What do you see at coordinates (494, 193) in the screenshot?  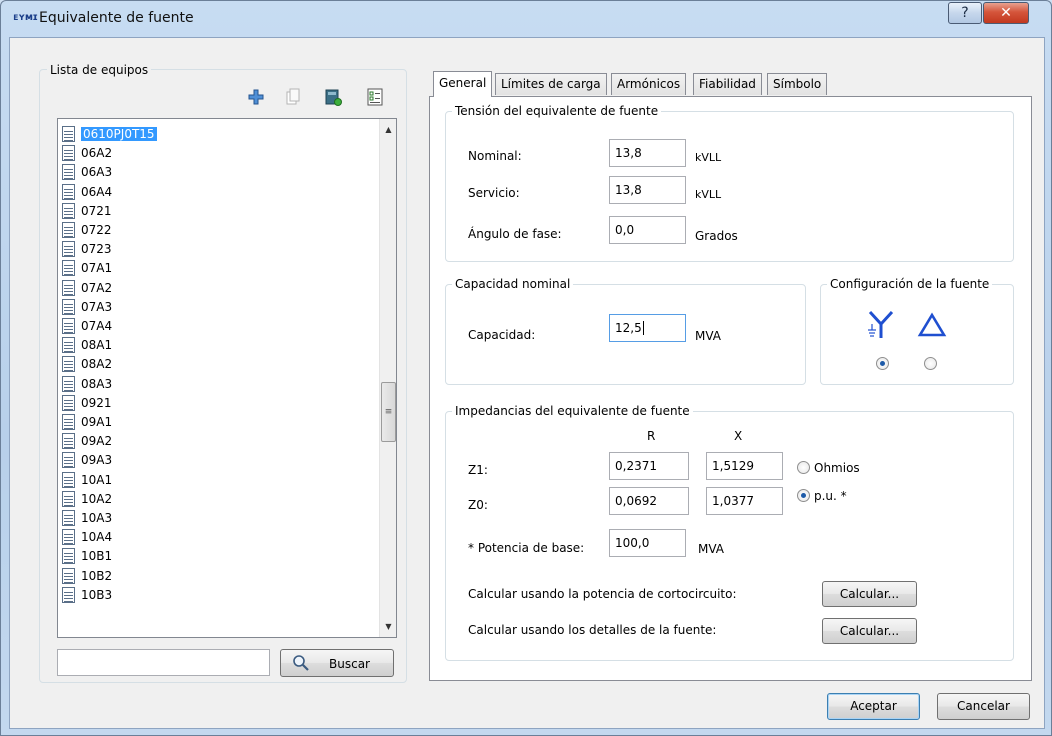 I see `servicio-label: Servicio:` at bounding box center [494, 193].